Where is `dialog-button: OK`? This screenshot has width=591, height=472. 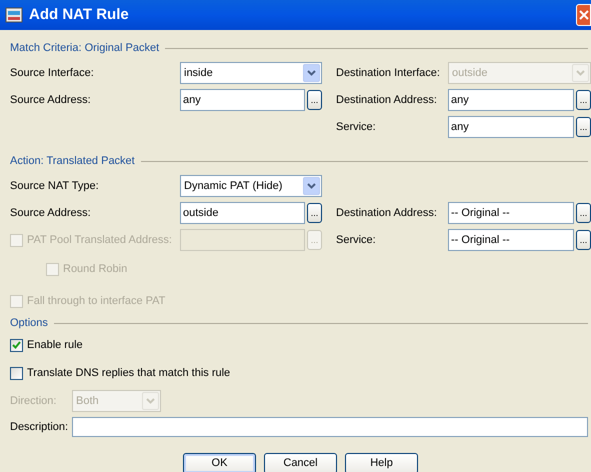 dialog-button: OK is located at coordinates (219, 462).